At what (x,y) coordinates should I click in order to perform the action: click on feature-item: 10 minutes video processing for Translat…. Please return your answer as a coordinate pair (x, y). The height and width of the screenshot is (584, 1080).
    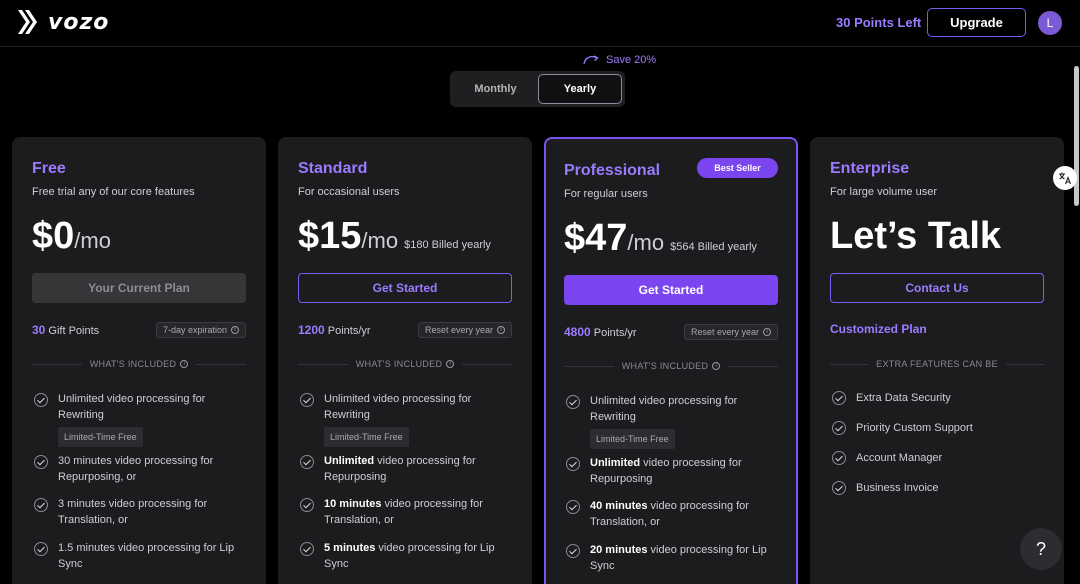
    Looking at the image, I should click on (406, 512).